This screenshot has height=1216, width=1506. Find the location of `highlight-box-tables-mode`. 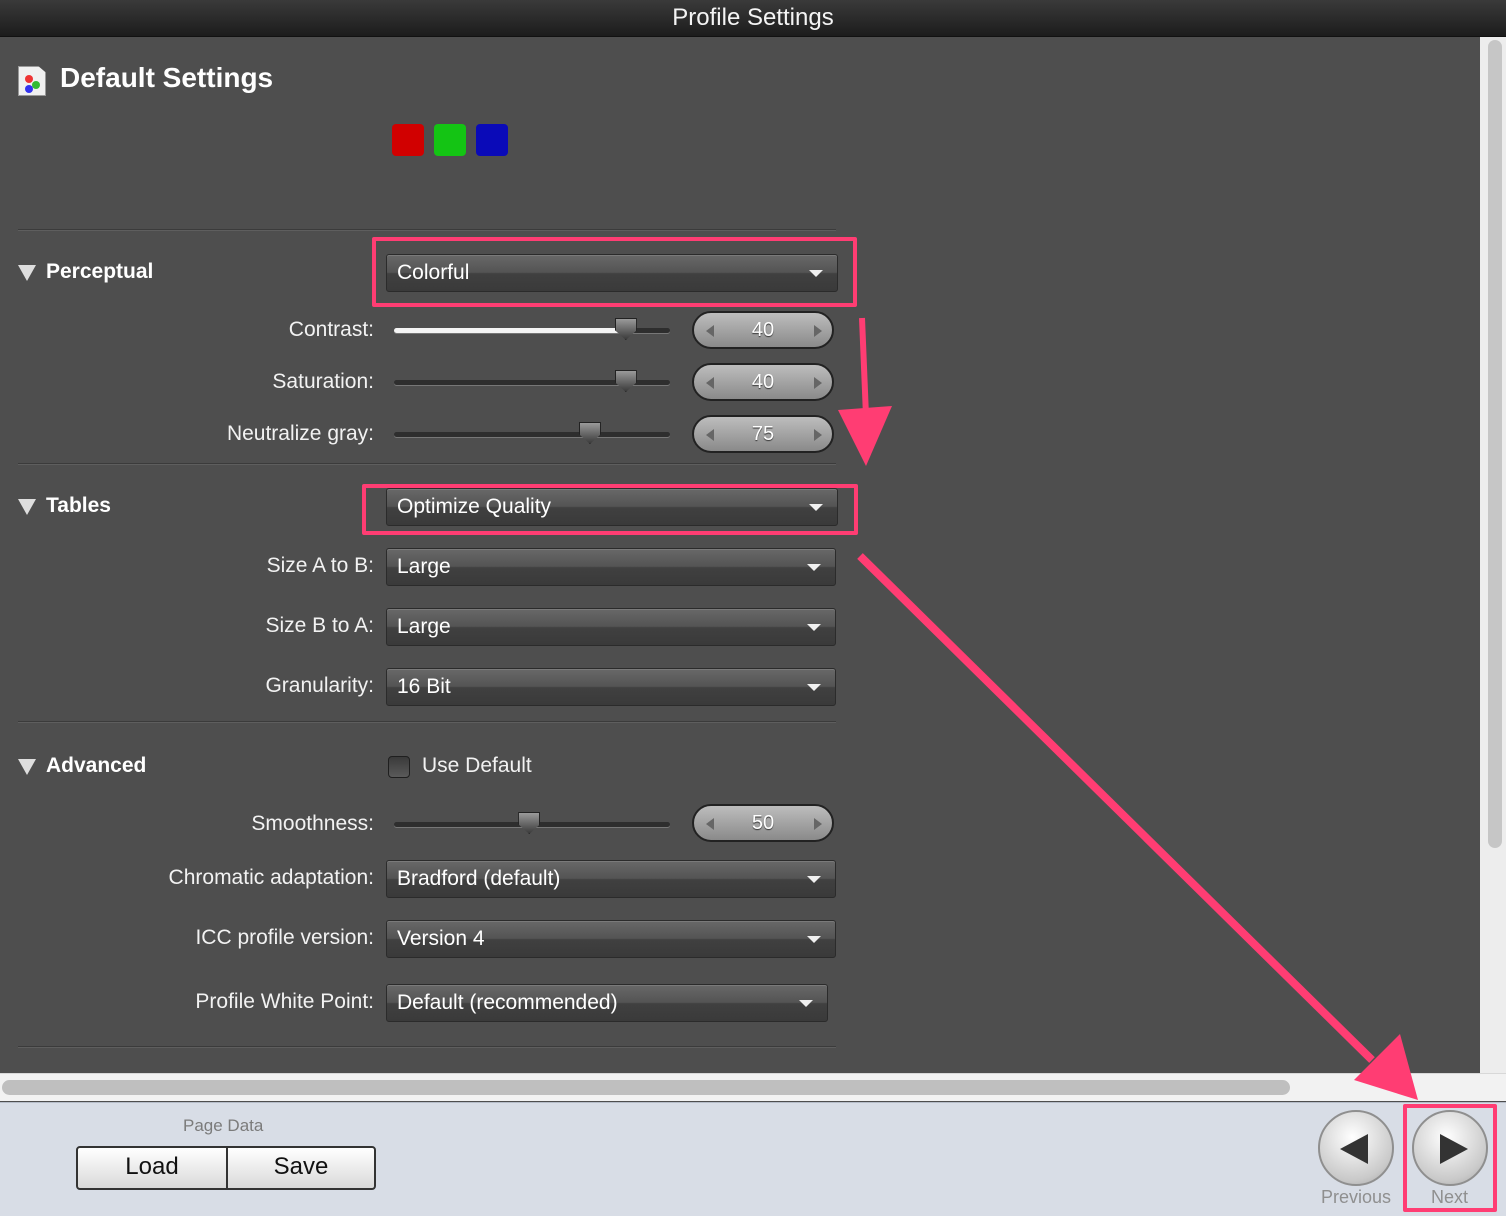

highlight-box-tables-mode is located at coordinates (610, 509).